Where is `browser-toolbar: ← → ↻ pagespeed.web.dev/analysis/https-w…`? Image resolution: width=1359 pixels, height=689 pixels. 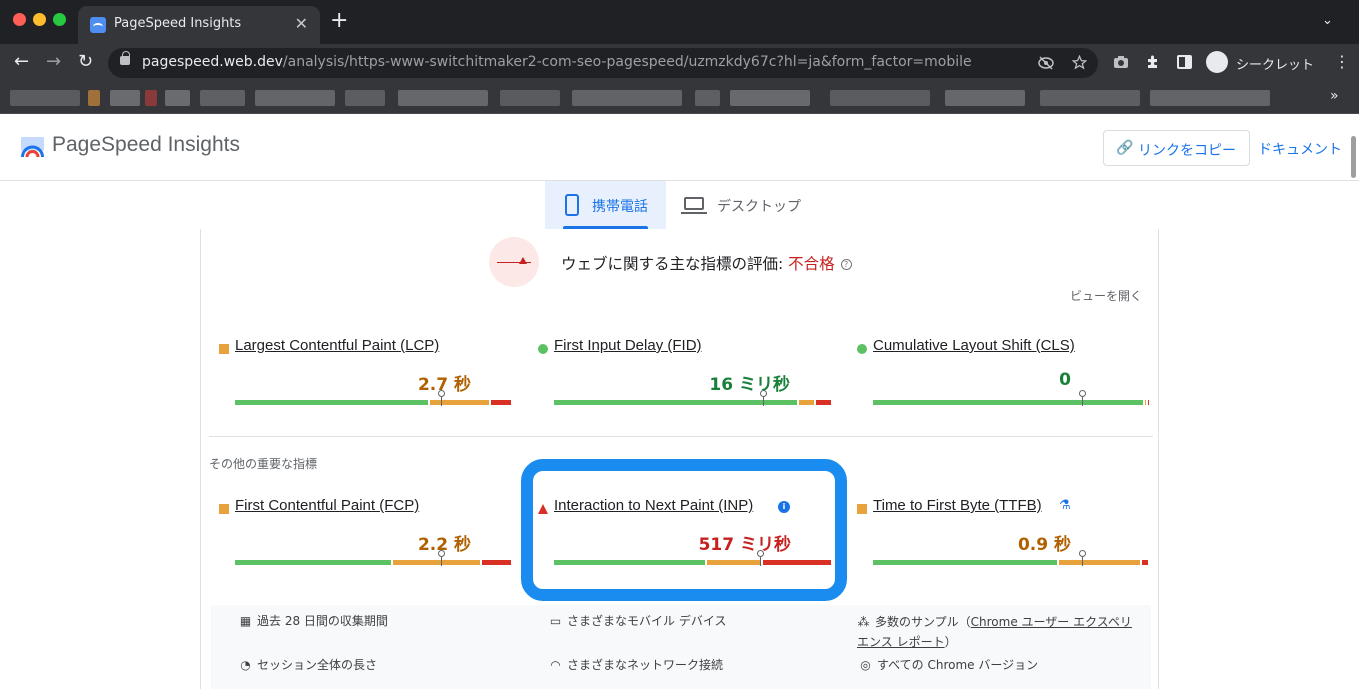 browser-toolbar: ← → ↻ pagespeed.web.dev/analysis/https-w… is located at coordinates (679, 63).